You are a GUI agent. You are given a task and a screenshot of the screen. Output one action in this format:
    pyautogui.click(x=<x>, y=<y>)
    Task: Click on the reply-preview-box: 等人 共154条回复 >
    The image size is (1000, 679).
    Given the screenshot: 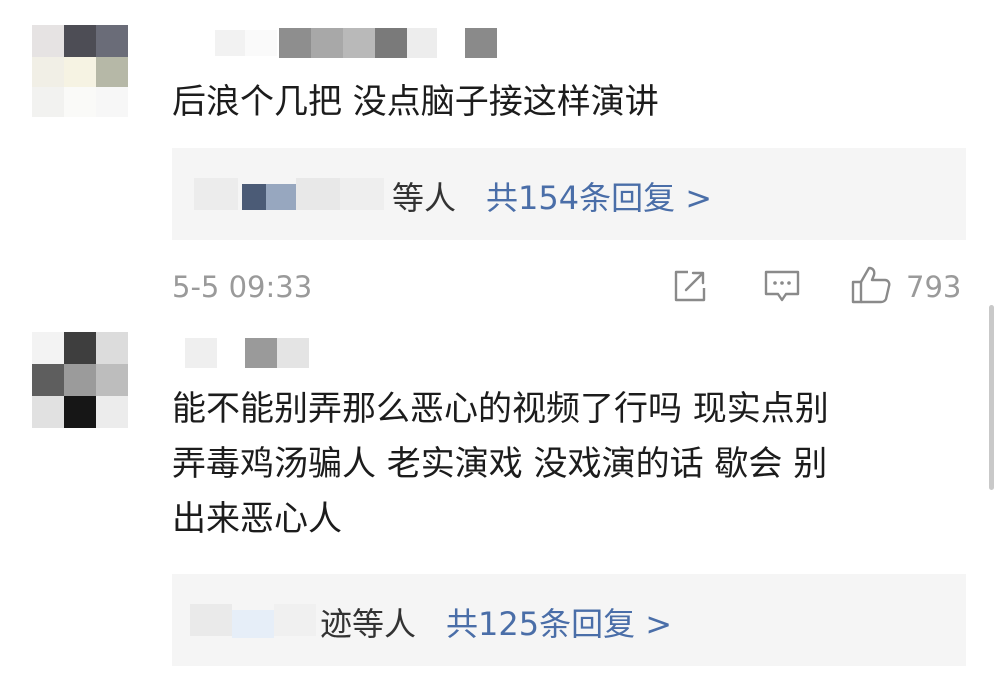 What is the action you would take?
    pyautogui.click(x=569, y=194)
    